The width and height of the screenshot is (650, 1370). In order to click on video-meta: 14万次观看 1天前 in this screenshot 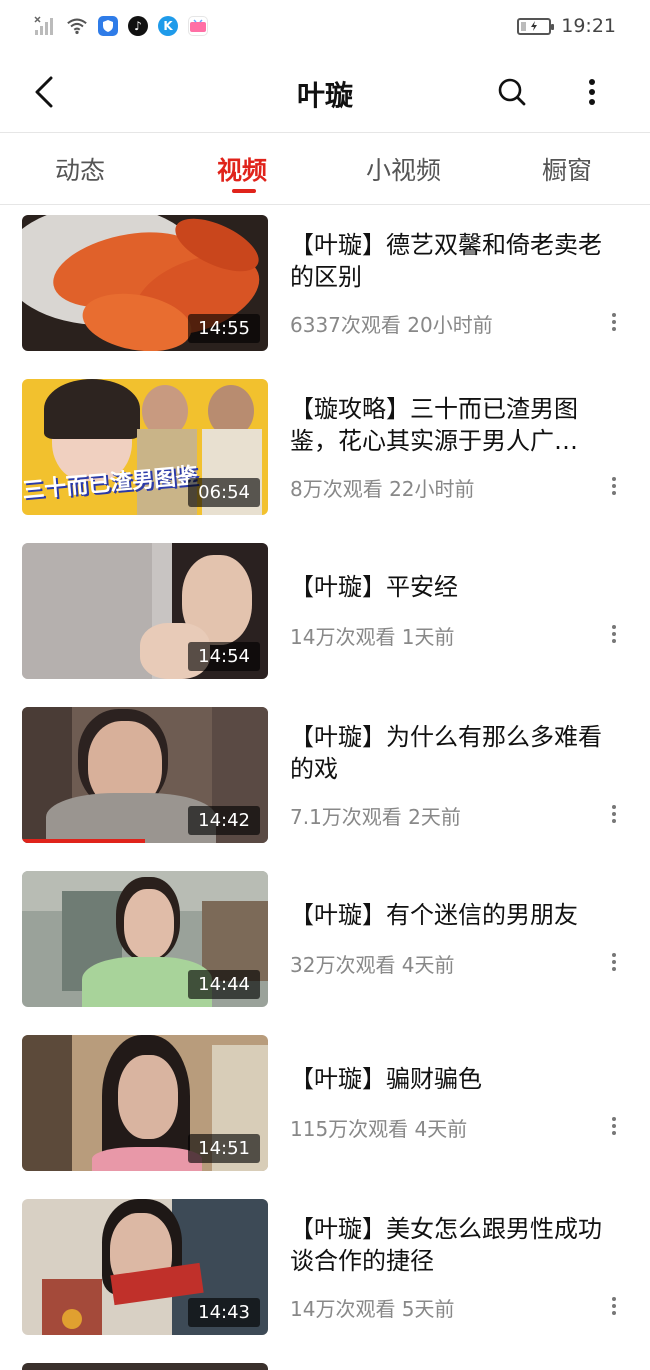, I will do `click(372, 637)`.